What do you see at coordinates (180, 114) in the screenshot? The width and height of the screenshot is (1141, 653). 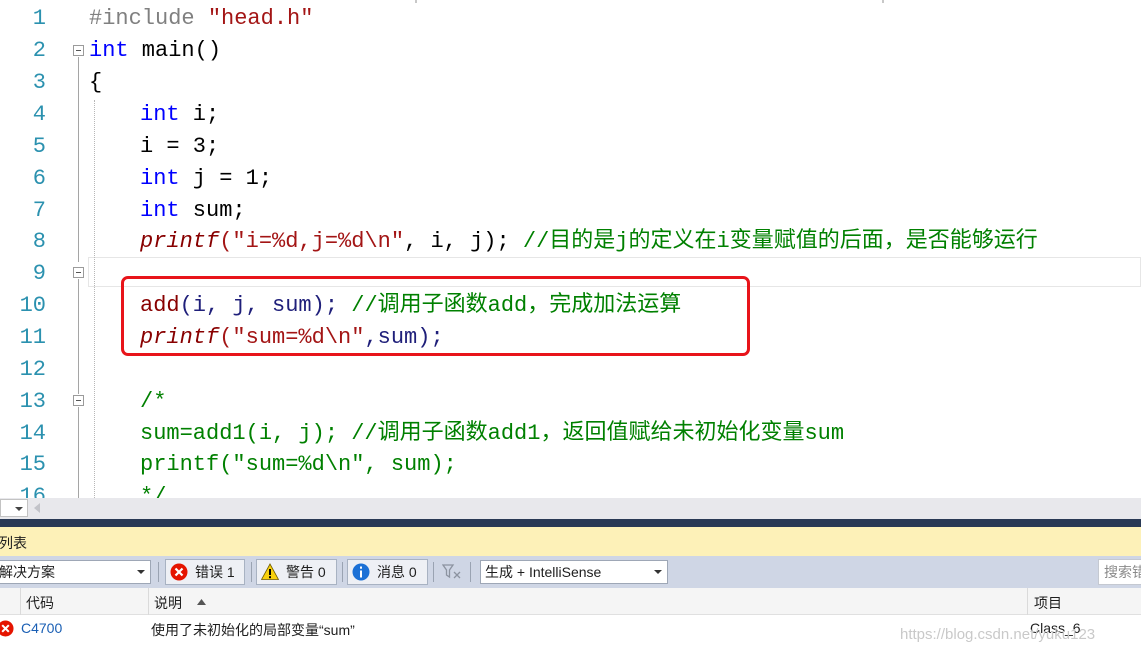 I see `code-line: int i;` at bounding box center [180, 114].